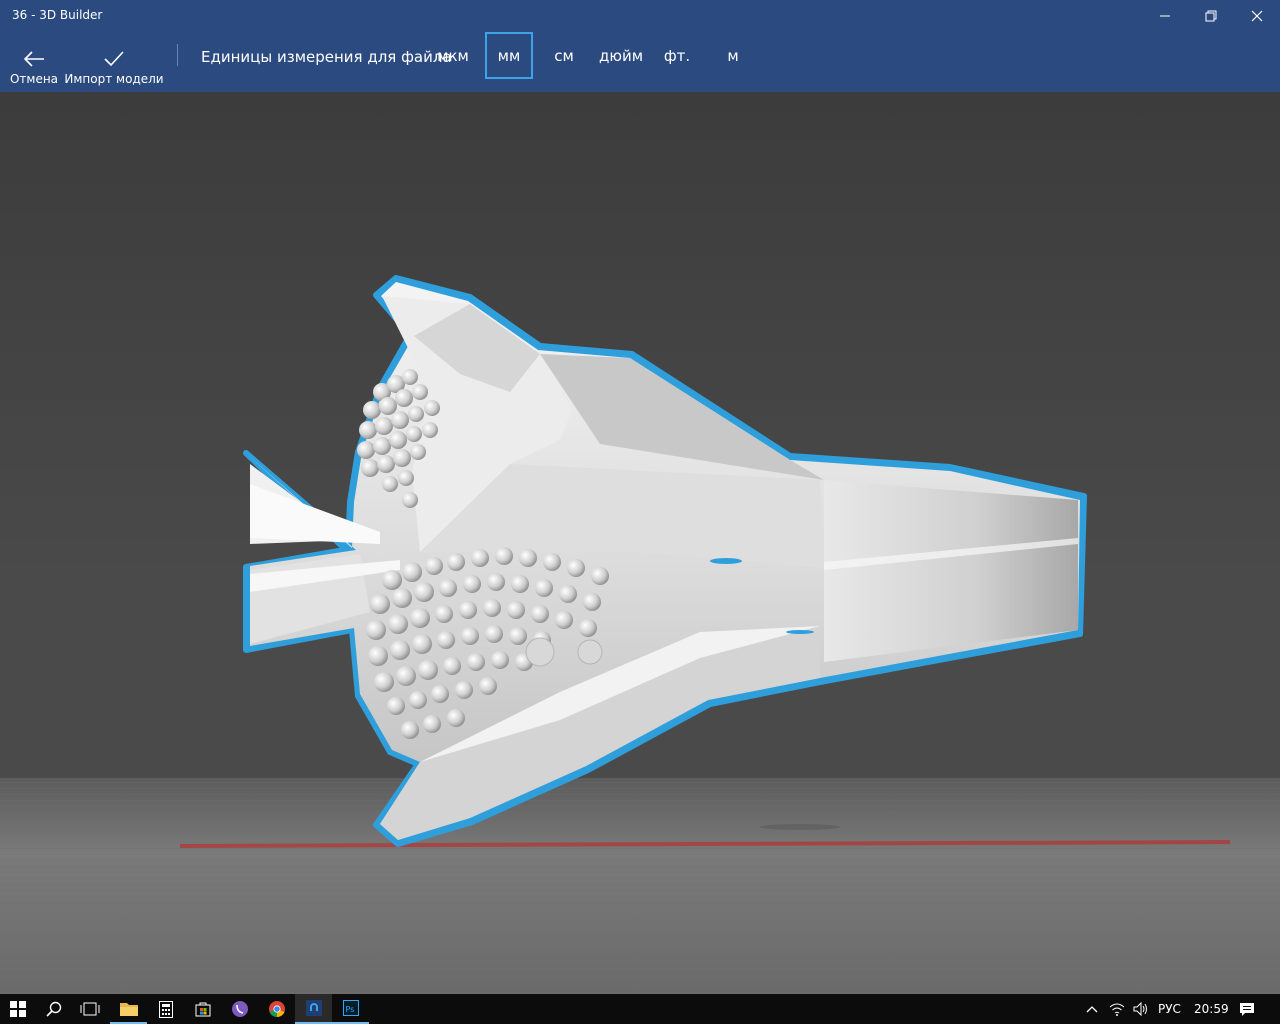 The width and height of the screenshot is (1280, 1024). I want to click on 3d-builder-icon, so click(313, 1008).